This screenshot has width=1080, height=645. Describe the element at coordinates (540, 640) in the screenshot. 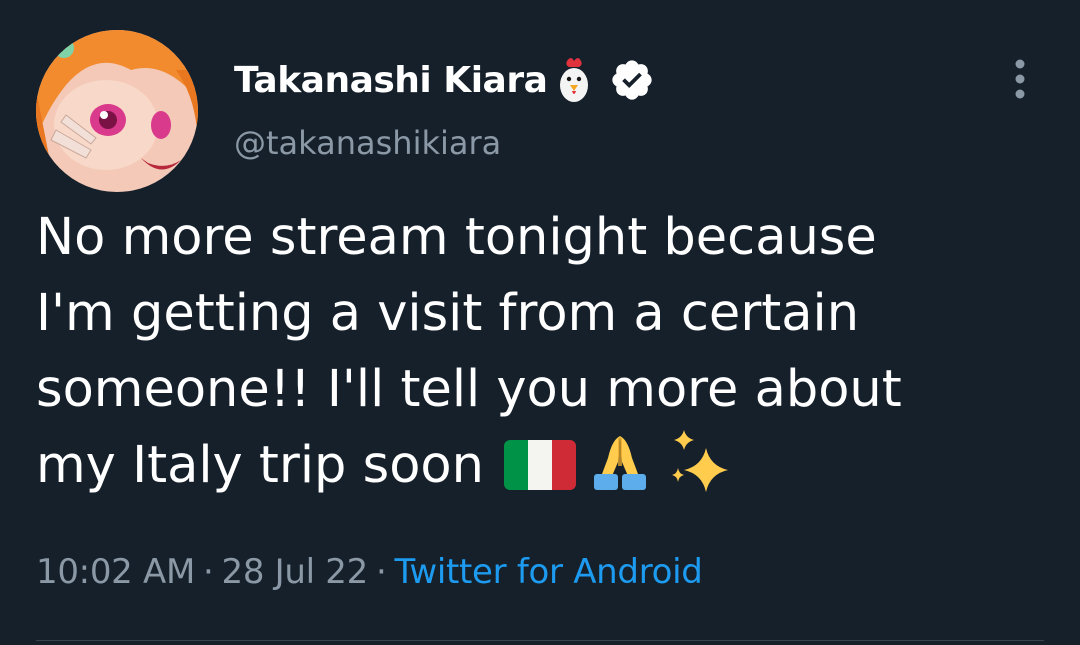

I see `divider` at that location.